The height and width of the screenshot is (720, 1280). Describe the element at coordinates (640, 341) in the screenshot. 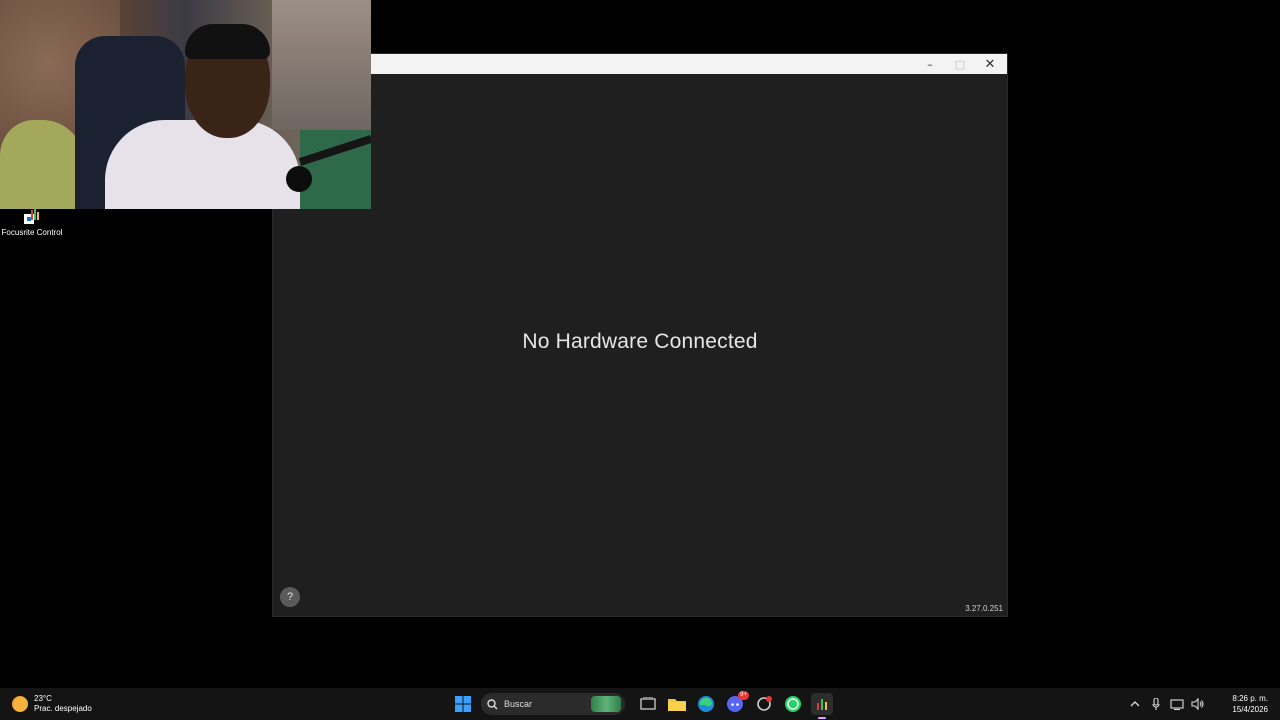

I see `no-hardware-message: No Hardware Connected` at that location.